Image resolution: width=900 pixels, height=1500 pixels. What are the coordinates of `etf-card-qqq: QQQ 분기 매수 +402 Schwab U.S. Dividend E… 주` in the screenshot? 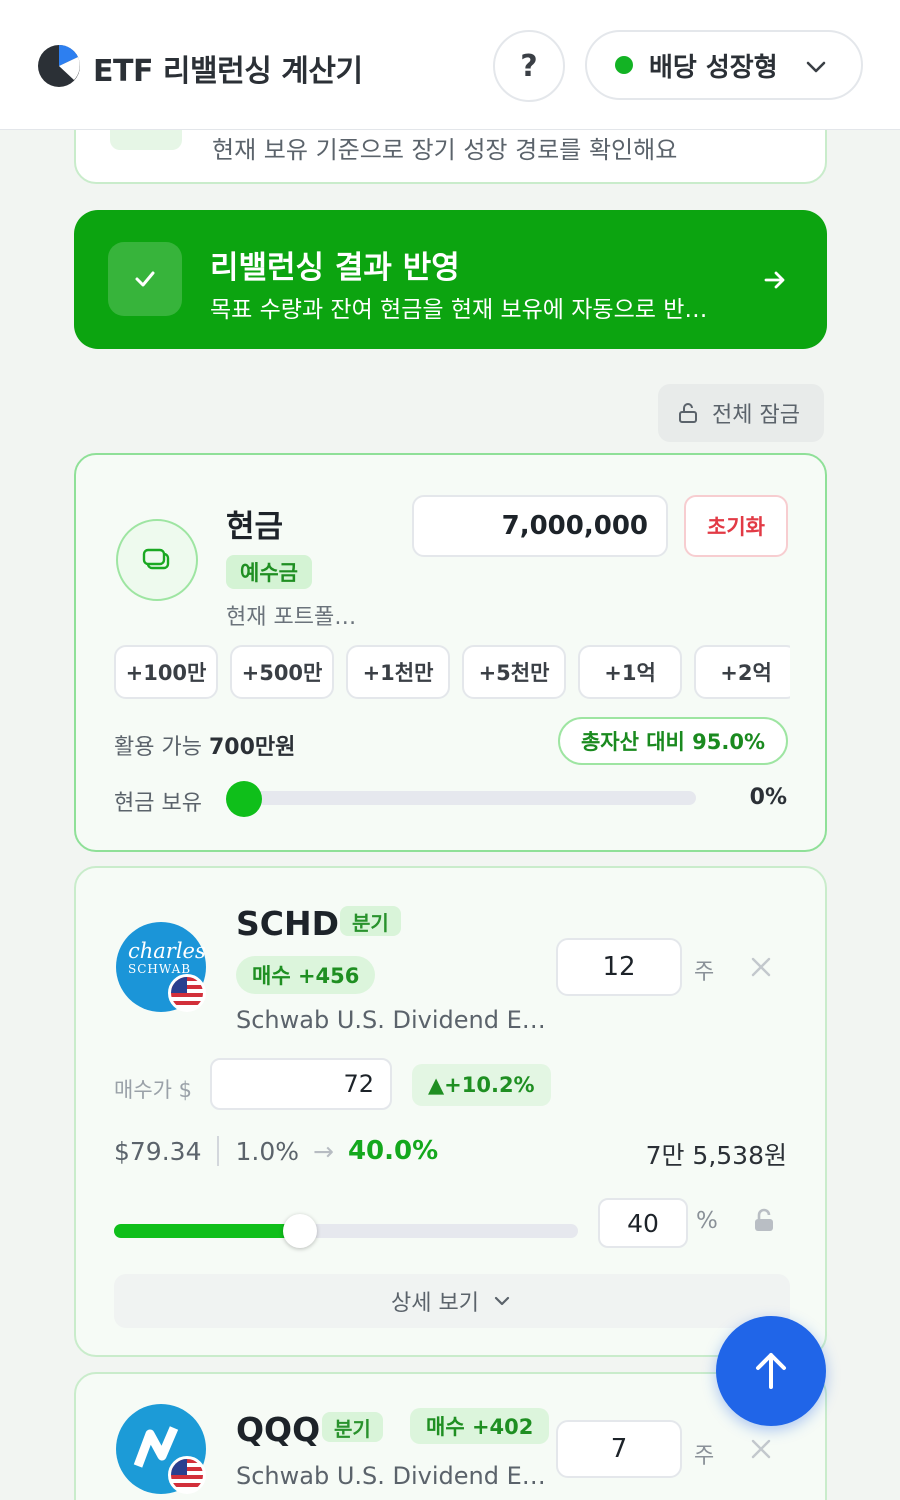 It's located at (450, 1436).